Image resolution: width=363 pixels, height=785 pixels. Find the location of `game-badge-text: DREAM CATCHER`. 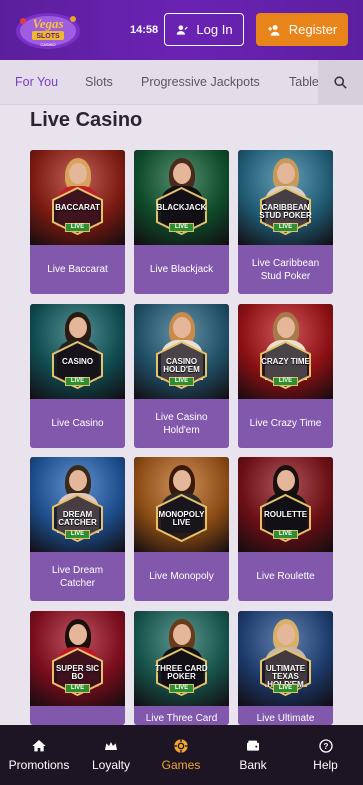

game-badge-text: DREAM CATCHER is located at coordinates (77, 518).